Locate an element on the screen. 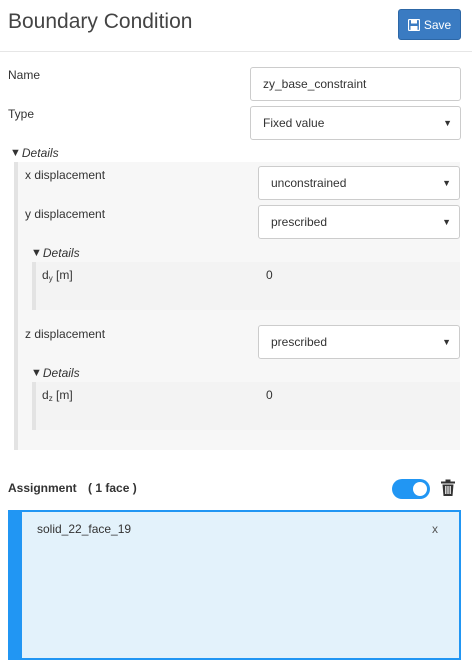 This screenshot has height=667, width=472. details-toggle: ▼ Details is located at coordinates (34, 153).